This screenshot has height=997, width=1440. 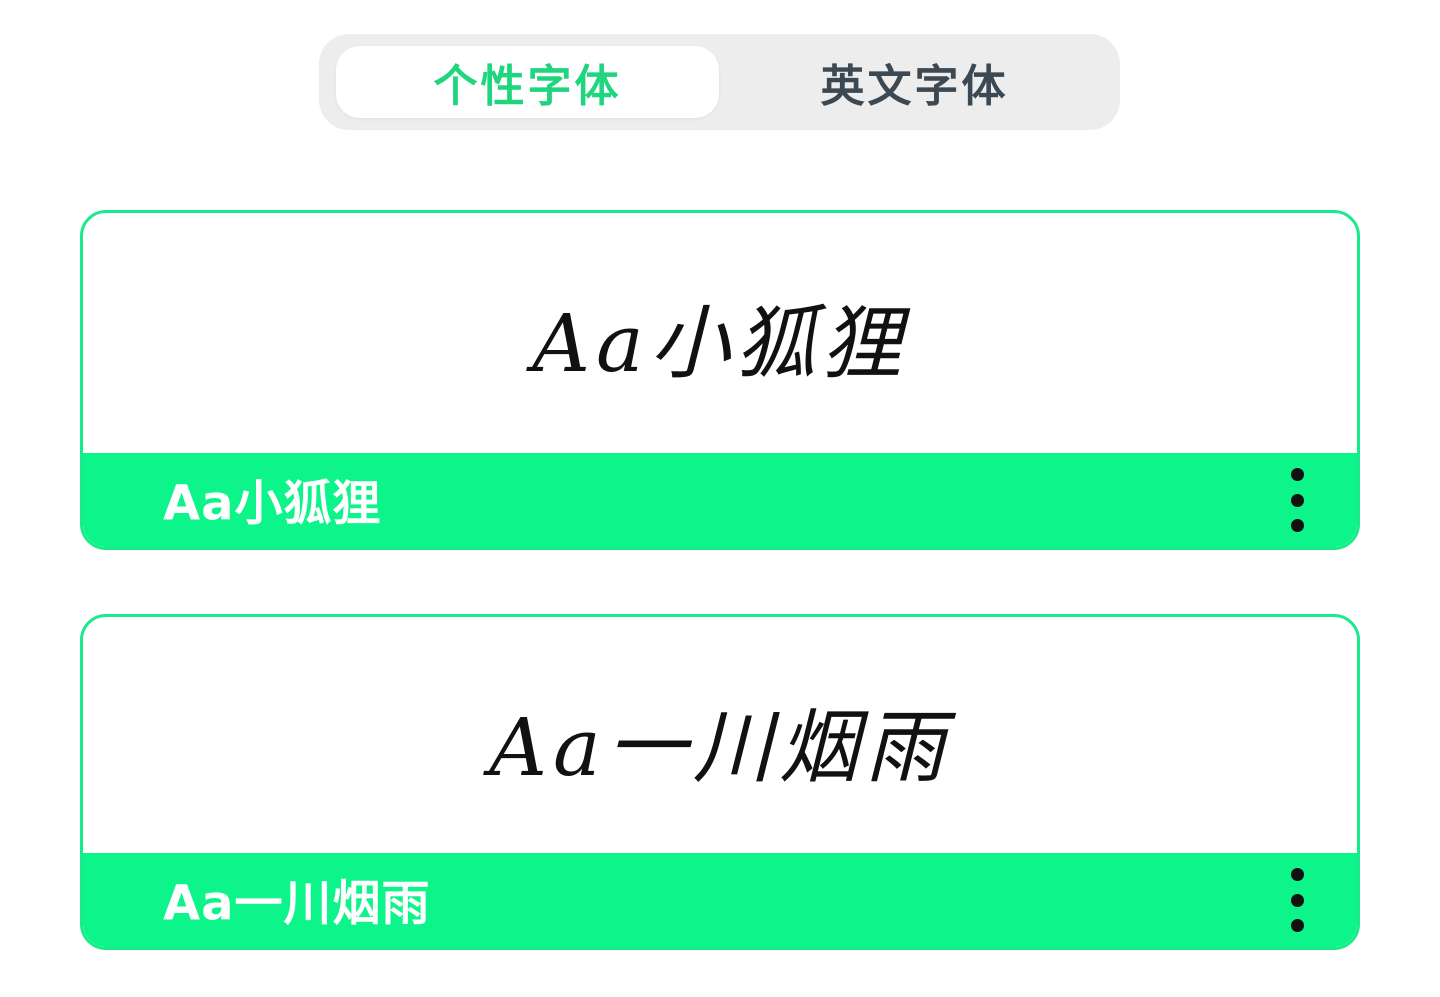 I want to click on tab-label: 英文字体, so click(x=914, y=86).